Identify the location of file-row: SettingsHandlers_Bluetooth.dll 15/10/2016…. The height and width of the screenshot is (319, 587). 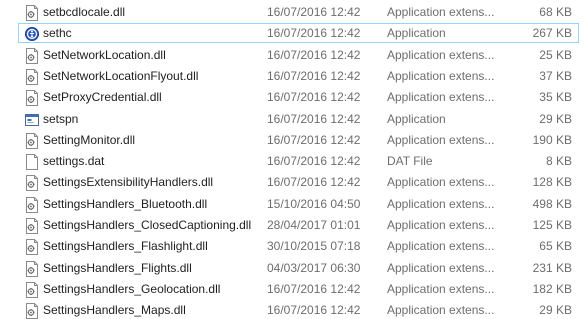
(298, 204).